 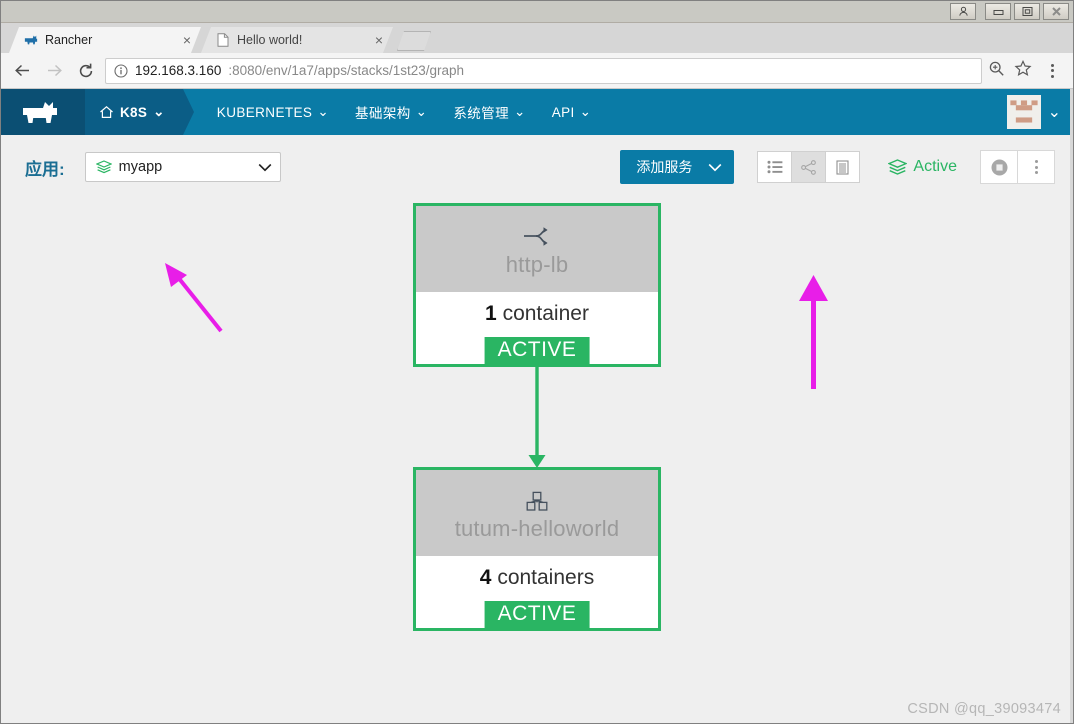 What do you see at coordinates (178, 70) in the screenshot?
I see `url-host: 192.168.3.160` at bounding box center [178, 70].